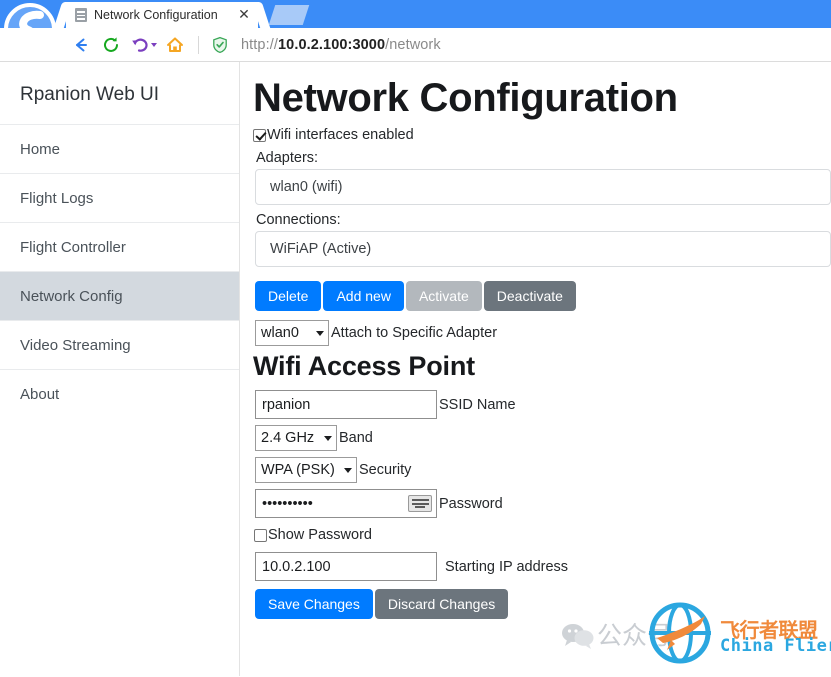  I want to click on connections-listbox: WiFiAP (Active), so click(543, 249).